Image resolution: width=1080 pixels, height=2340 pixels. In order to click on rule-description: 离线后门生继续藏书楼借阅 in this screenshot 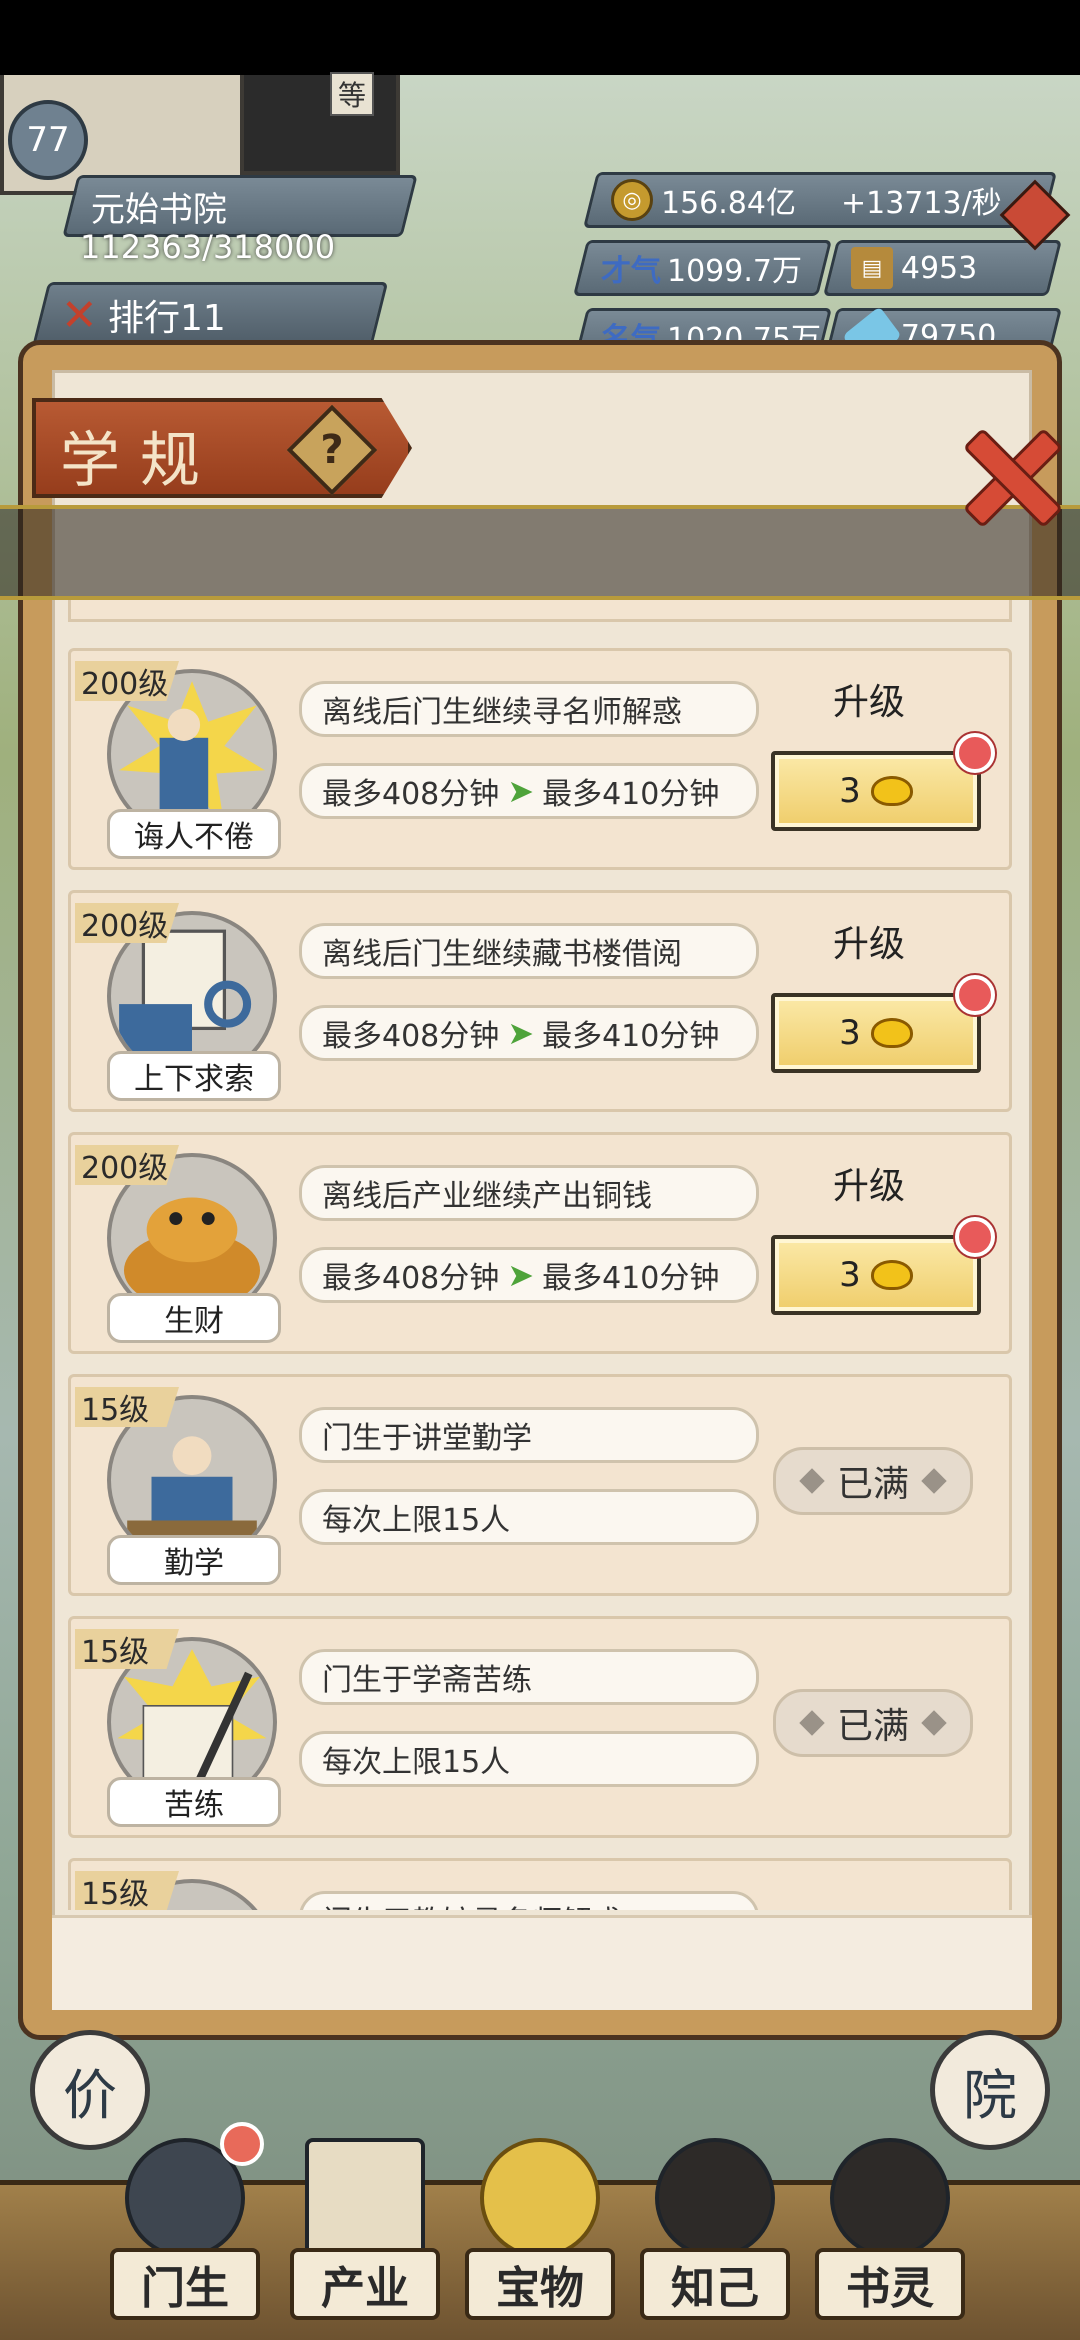, I will do `click(529, 951)`.